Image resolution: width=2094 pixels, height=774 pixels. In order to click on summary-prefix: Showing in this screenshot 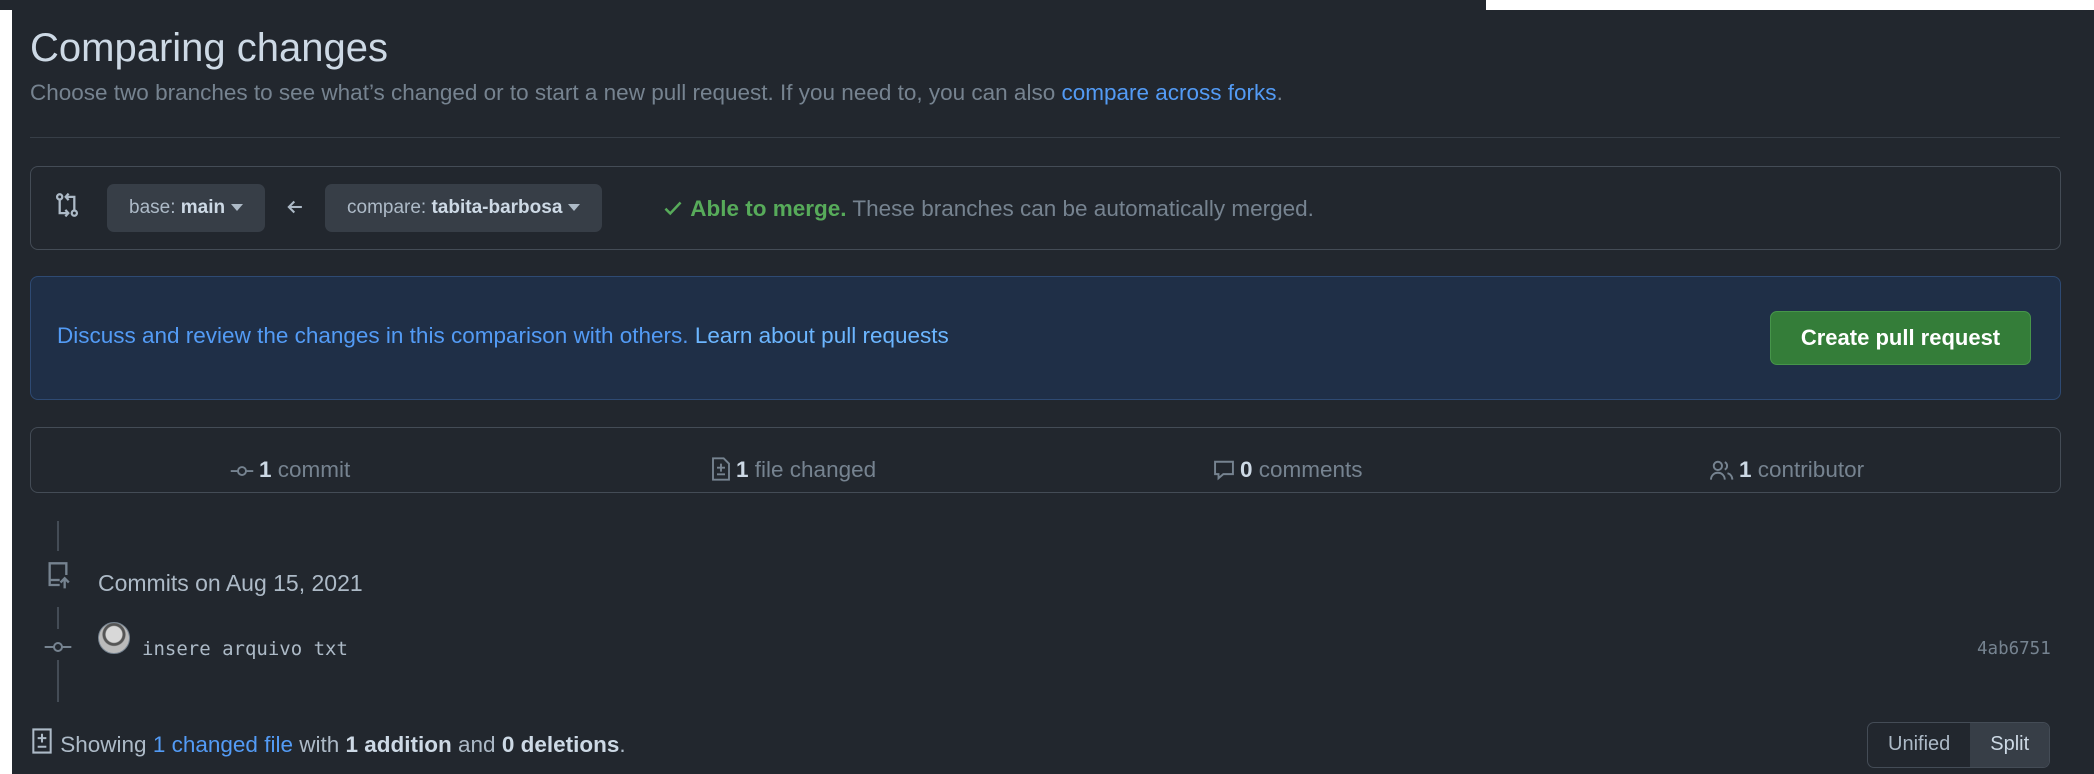, I will do `click(103, 744)`.